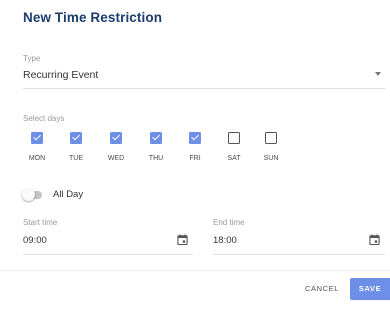  What do you see at coordinates (108, 235) in the screenshot?
I see `start-time-field: Start time 09:00` at bounding box center [108, 235].